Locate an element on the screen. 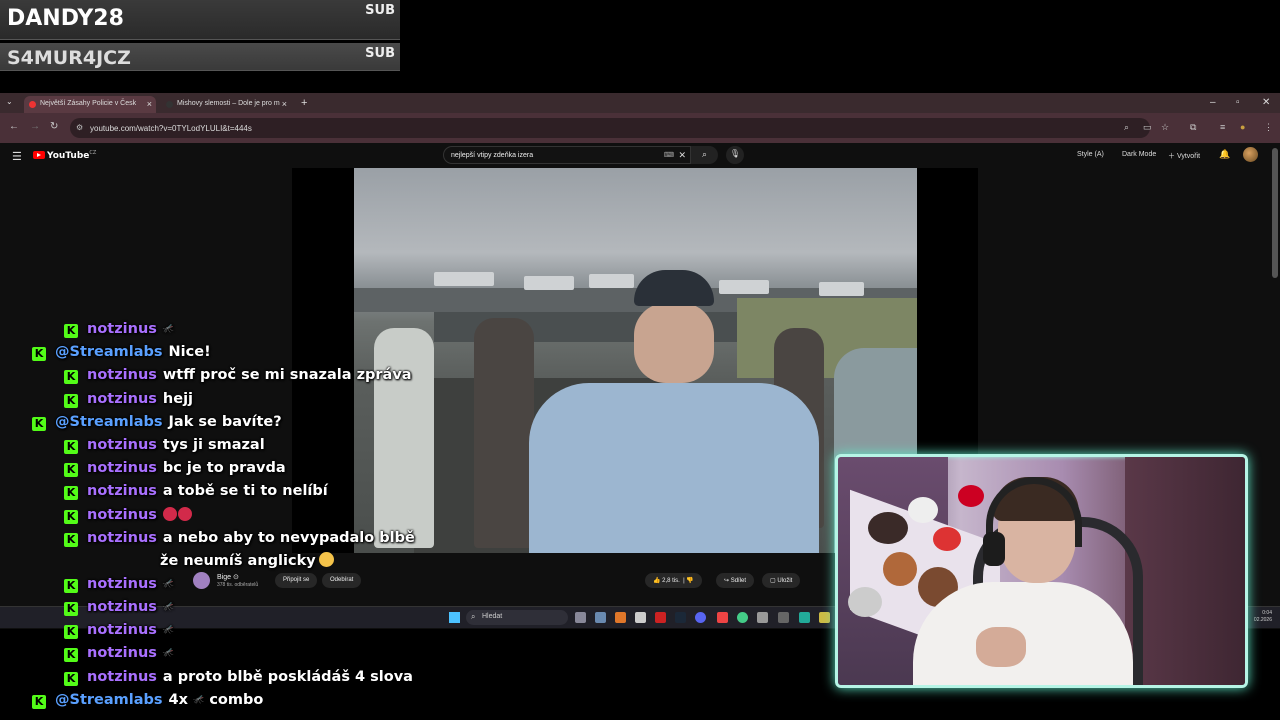 Image resolution: width=1280 pixels, height=720 pixels. maximize-icon: ▫ is located at coordinates (1238, 102).